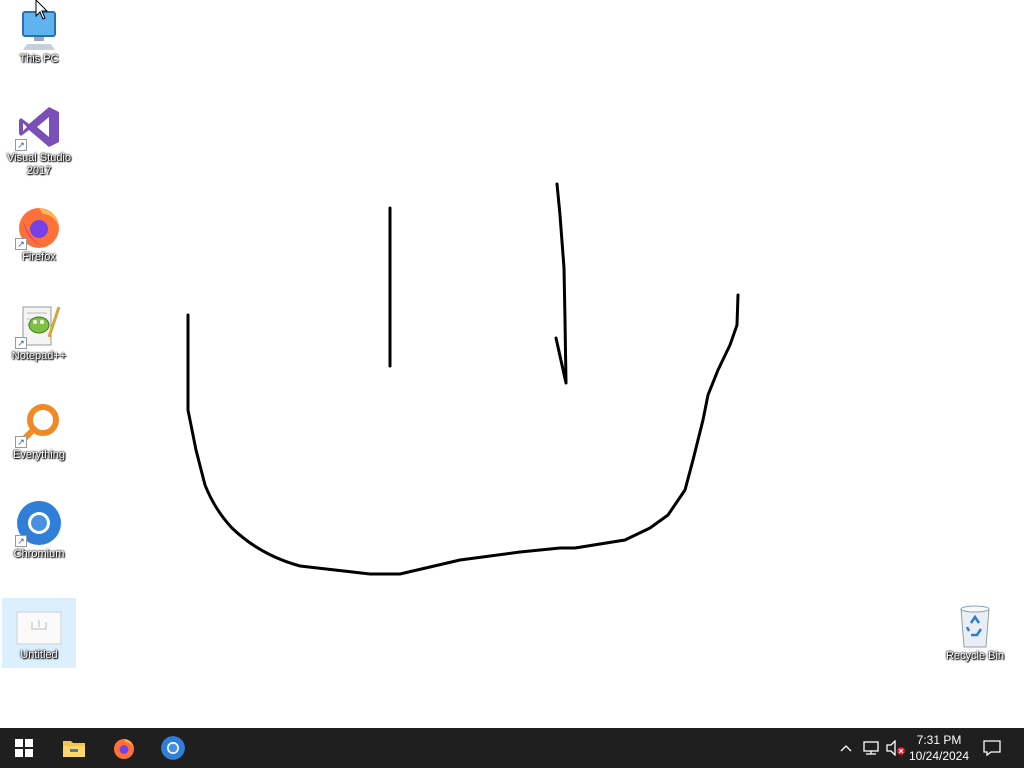 This screenshot has height=768, width=1024. Describe the element at coordinates (975, 656) in the screenshot. I see `desktop-icon-label: Recycle Bin` at that location.